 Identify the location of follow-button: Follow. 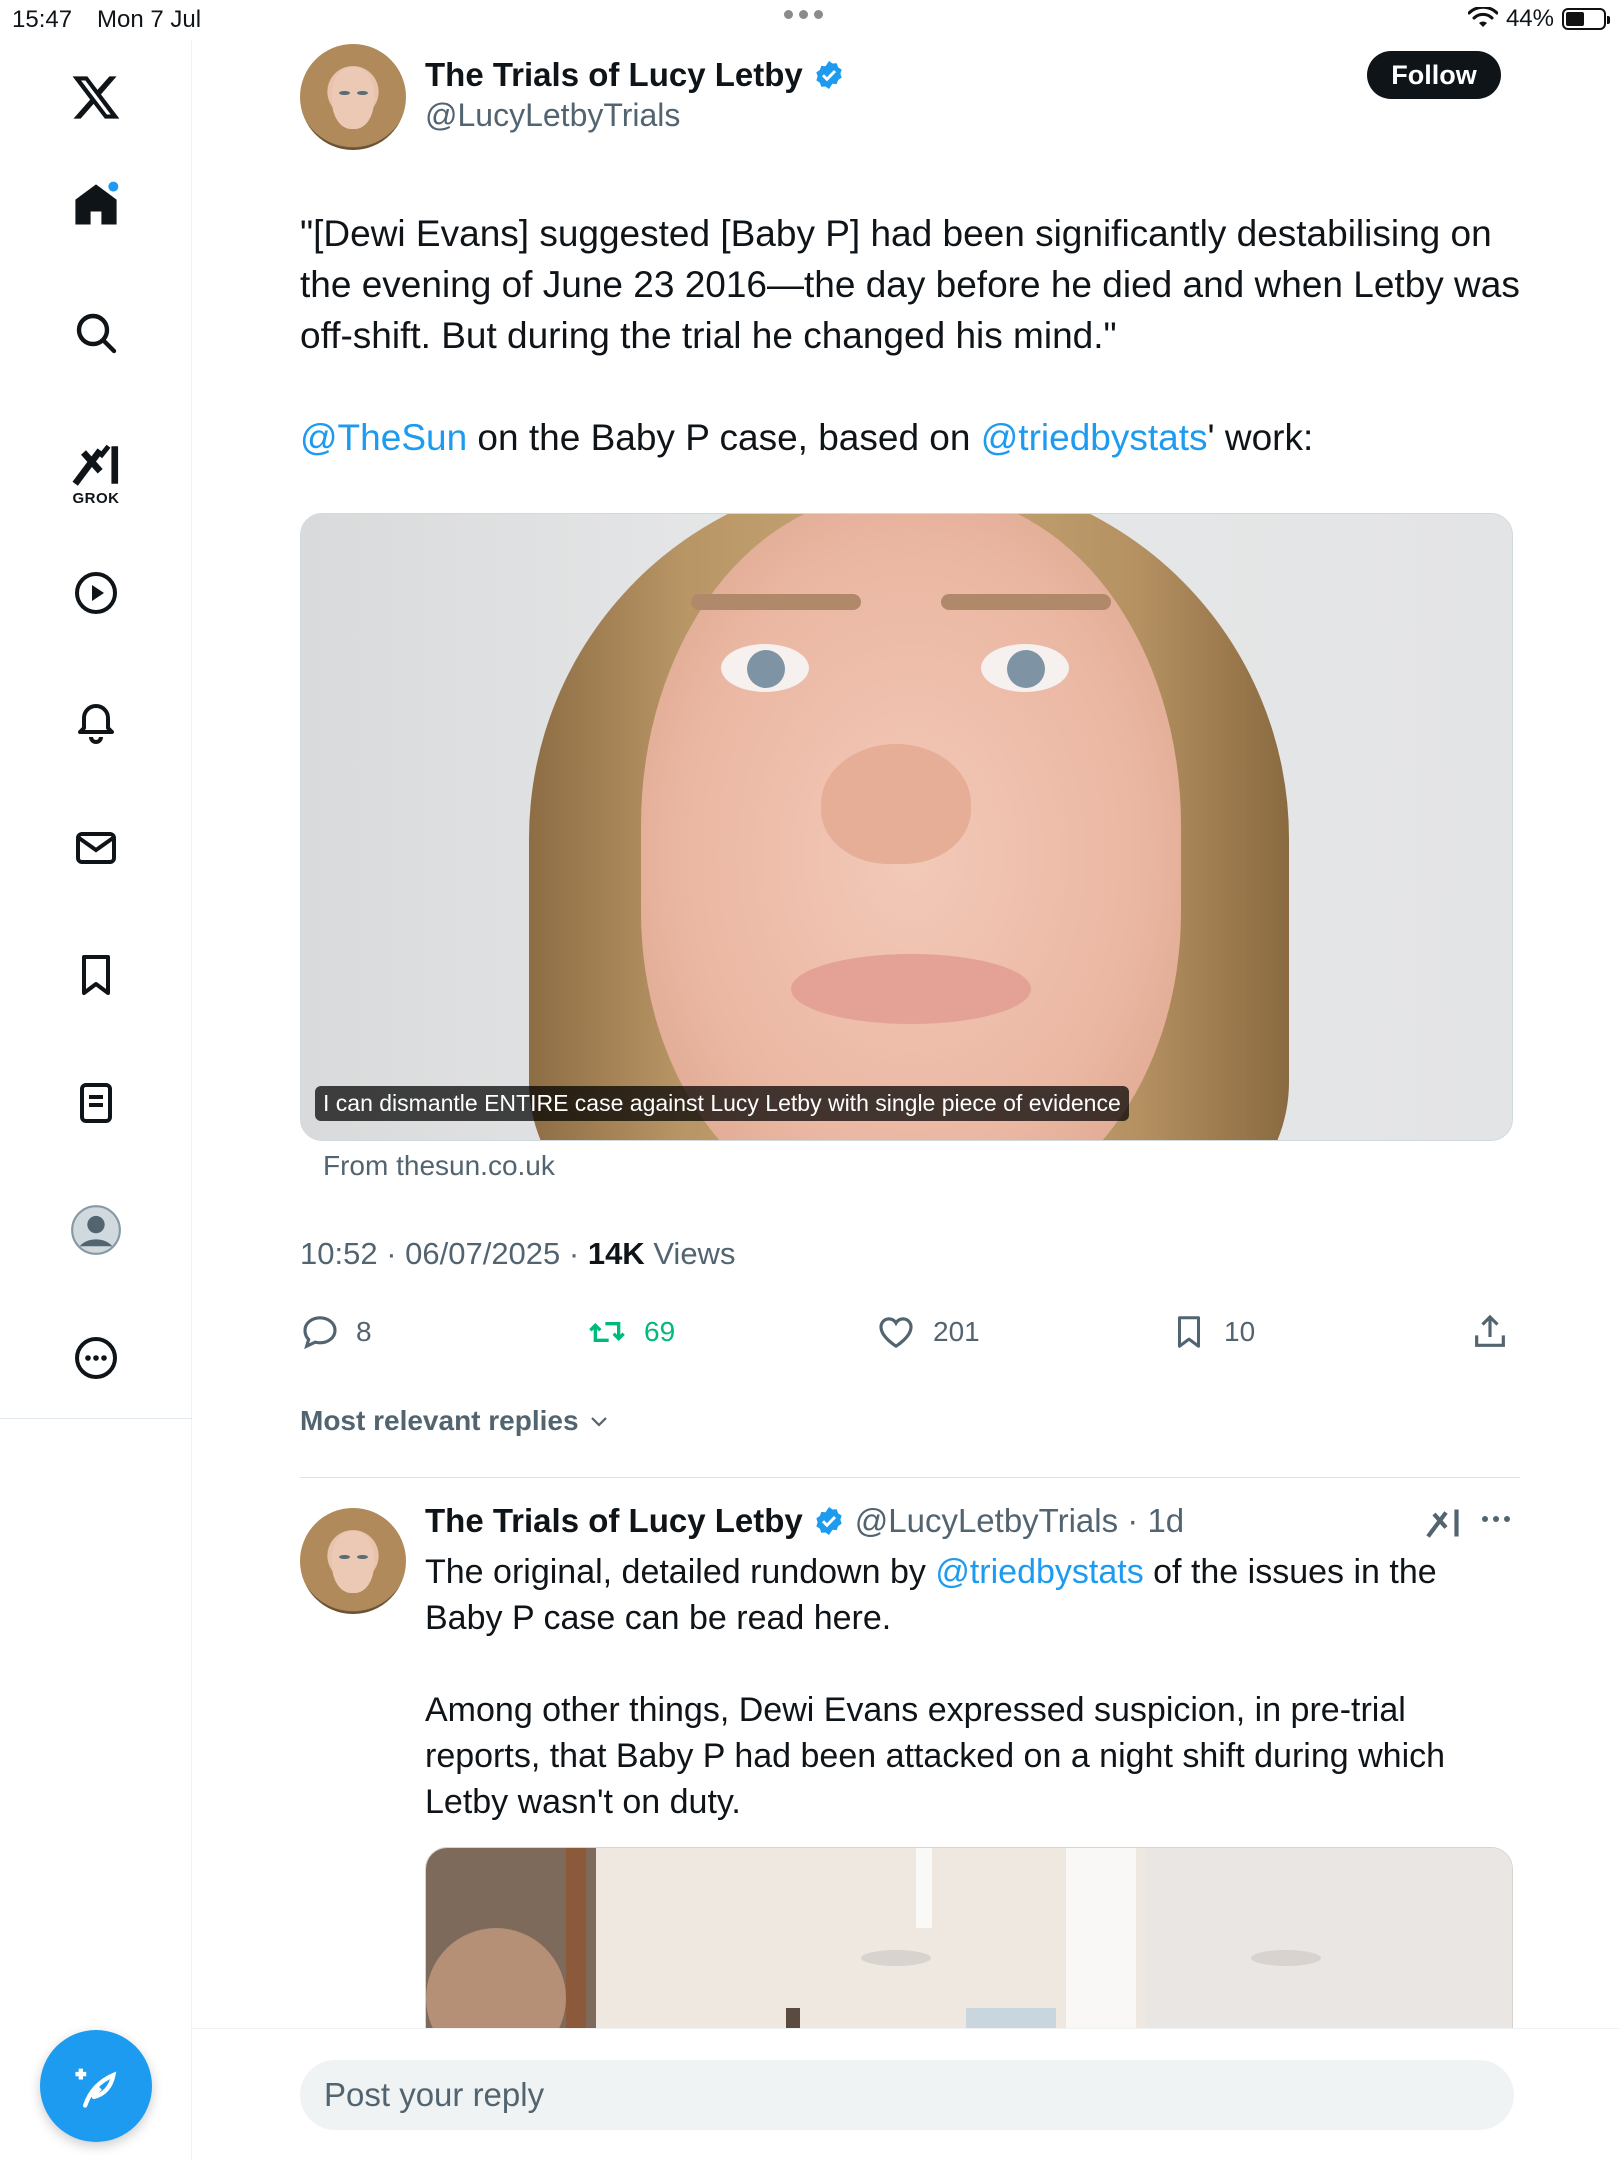
(1434, 75).